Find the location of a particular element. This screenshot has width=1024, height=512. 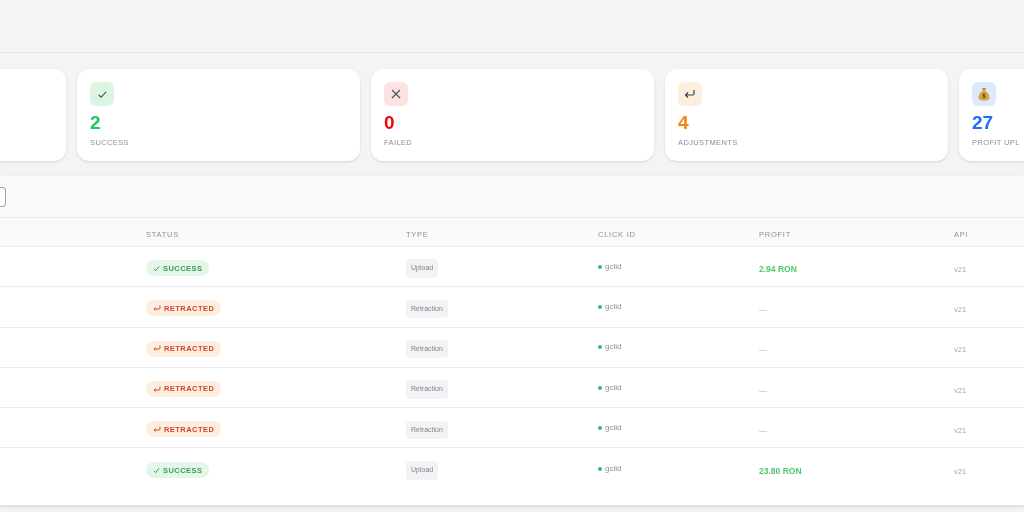

close-icon is located at coordinates (396, 94).